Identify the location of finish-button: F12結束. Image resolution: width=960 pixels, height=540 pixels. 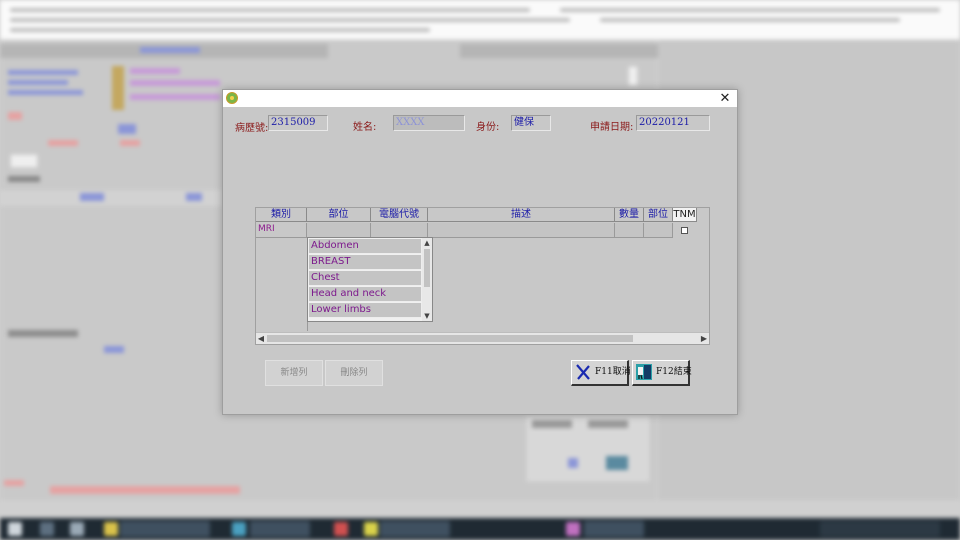
(662, 373).